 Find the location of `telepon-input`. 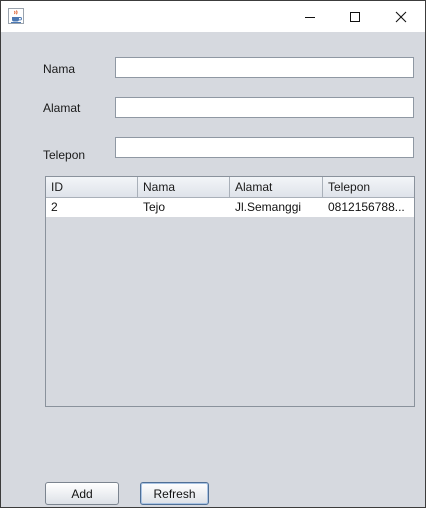

telepon-input is located at coordinates (264, 147).